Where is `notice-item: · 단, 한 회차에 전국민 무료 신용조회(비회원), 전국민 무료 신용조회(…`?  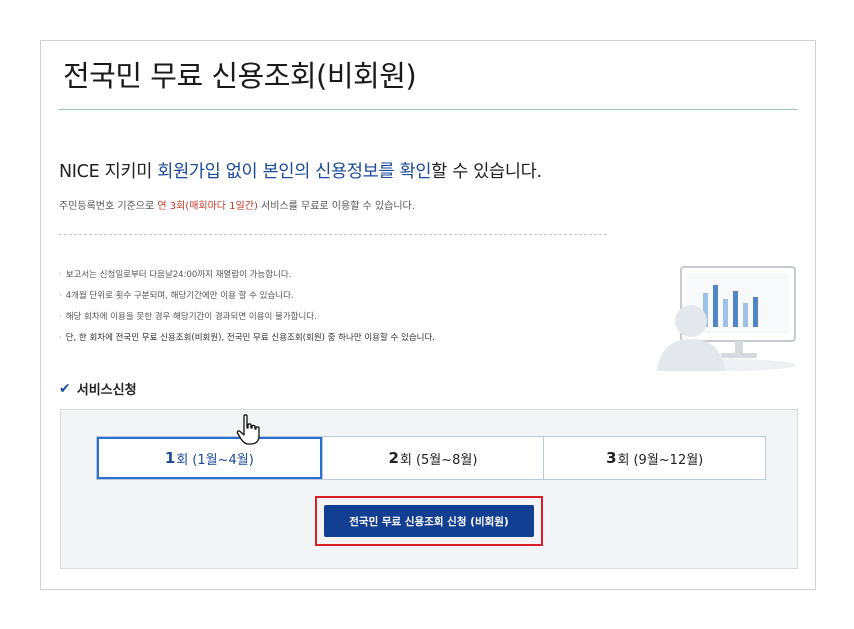
notice-item: · 단, 한 회차에 전국민 무료 신용조회(비회원), 전국민 무료 신용조회(… is located at coordinates (247, 338).